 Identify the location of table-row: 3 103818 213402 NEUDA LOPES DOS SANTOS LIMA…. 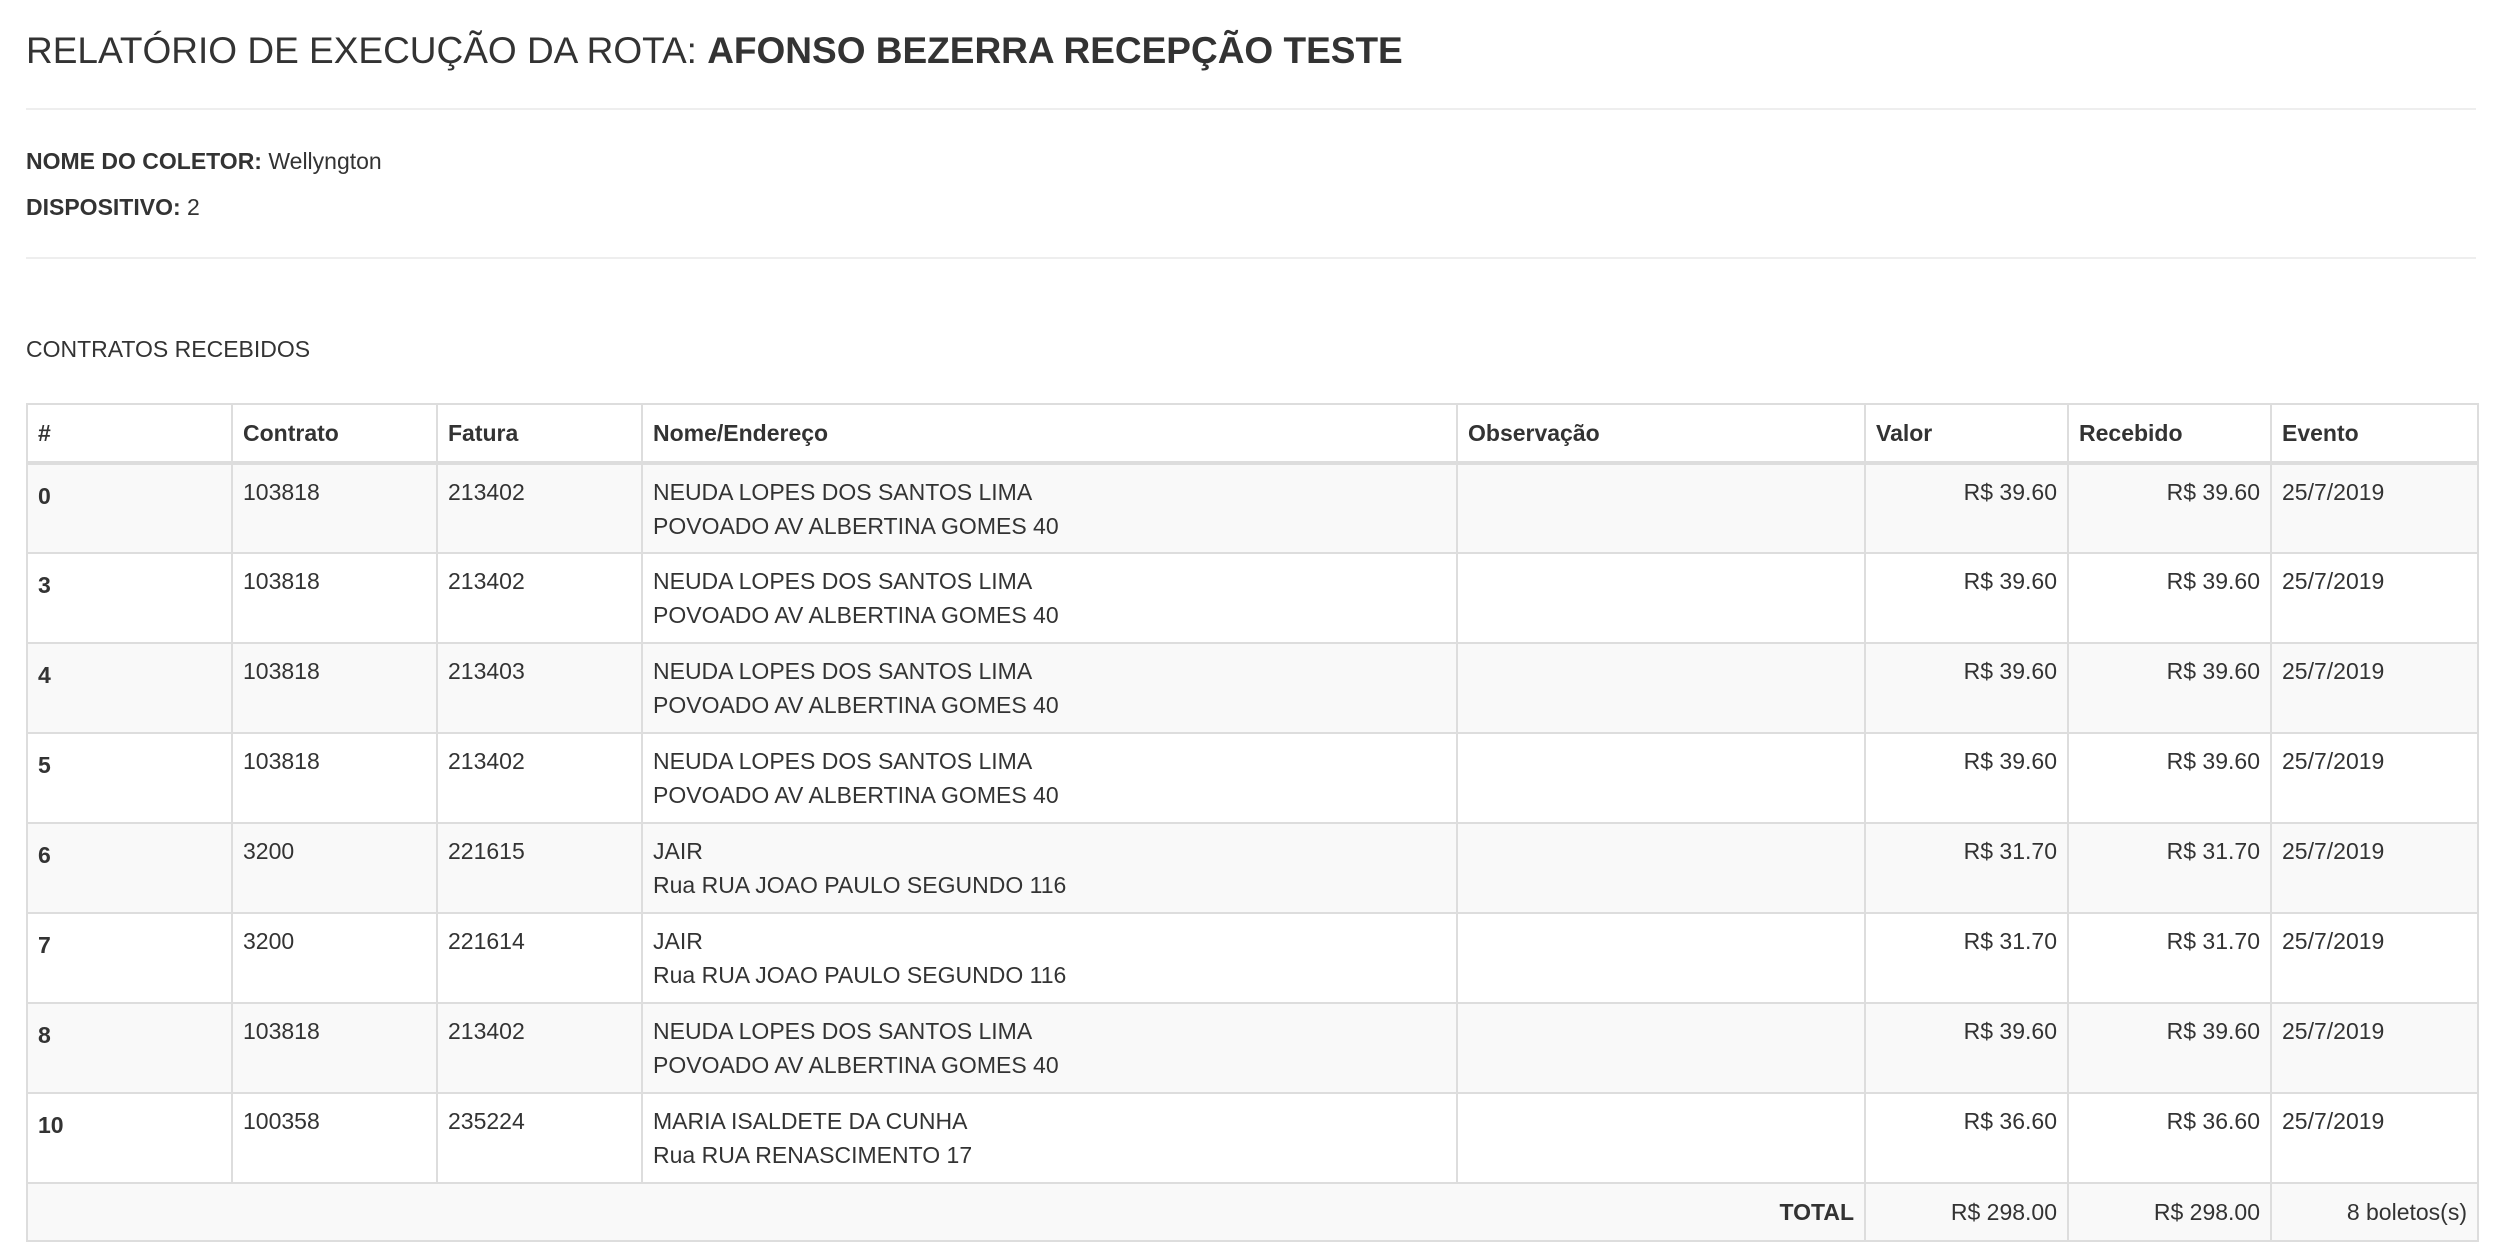
(1252, 598).